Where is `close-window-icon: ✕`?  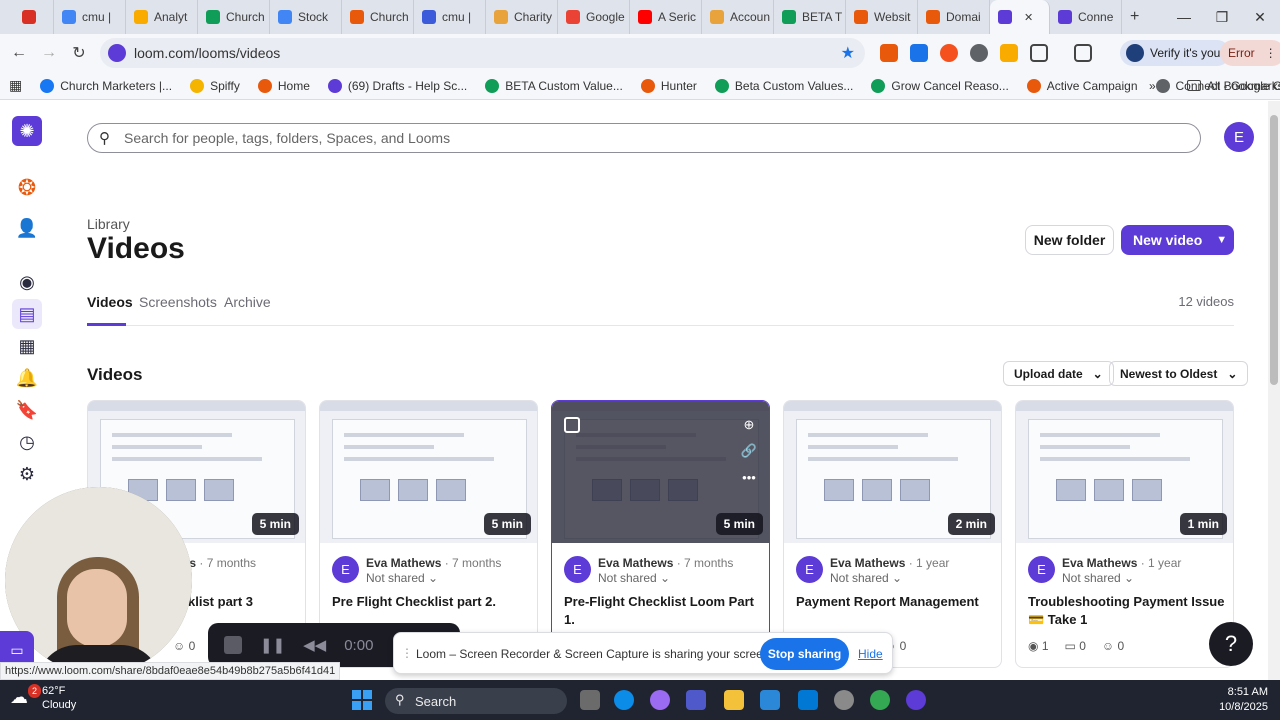
close-window-icon: ✕ is located at coordinates (1260, 17).